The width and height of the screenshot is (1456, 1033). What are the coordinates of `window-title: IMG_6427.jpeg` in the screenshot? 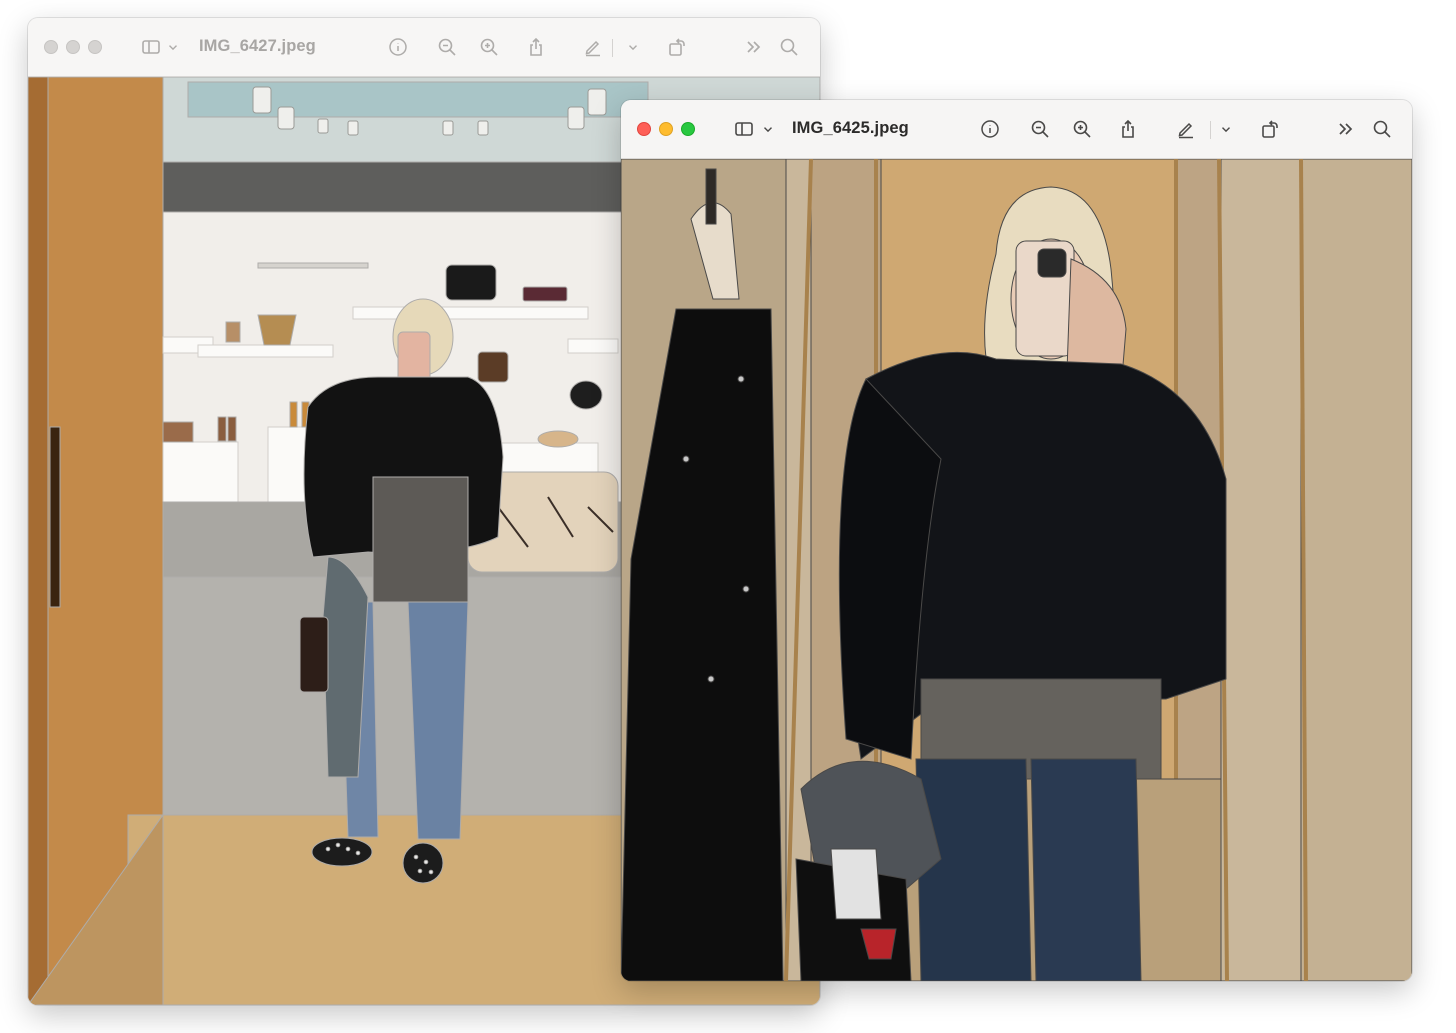 It's located at (257, 46).